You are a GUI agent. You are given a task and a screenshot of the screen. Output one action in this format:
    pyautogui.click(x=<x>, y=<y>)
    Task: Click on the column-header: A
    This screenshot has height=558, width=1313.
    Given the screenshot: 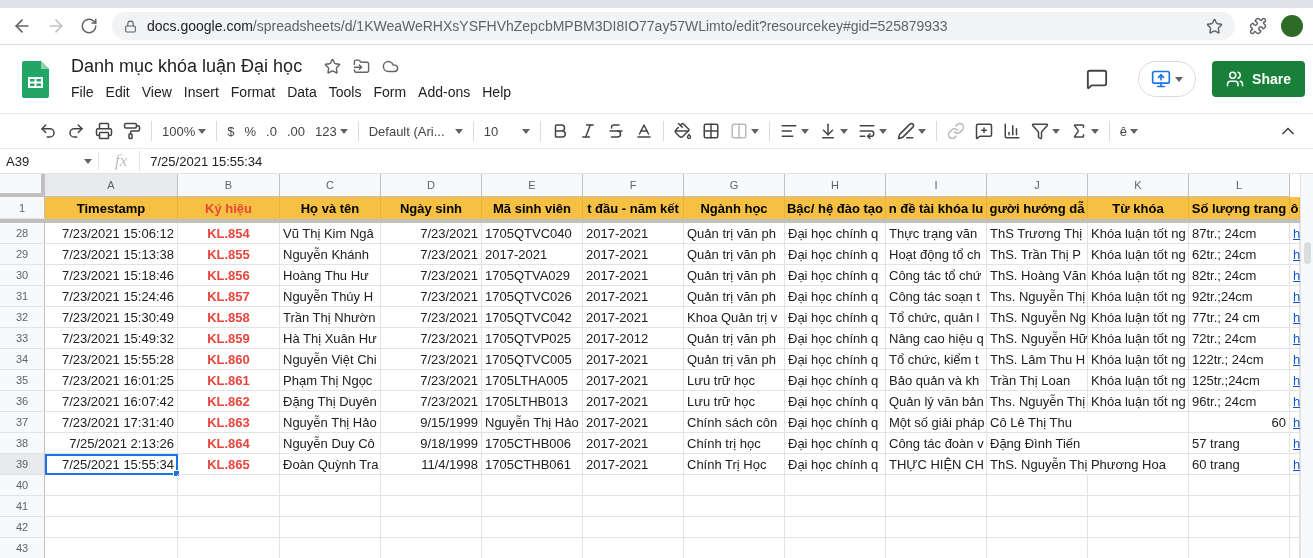 What is the action you would take?
    pyautogui.click(x=111, y=185)
    